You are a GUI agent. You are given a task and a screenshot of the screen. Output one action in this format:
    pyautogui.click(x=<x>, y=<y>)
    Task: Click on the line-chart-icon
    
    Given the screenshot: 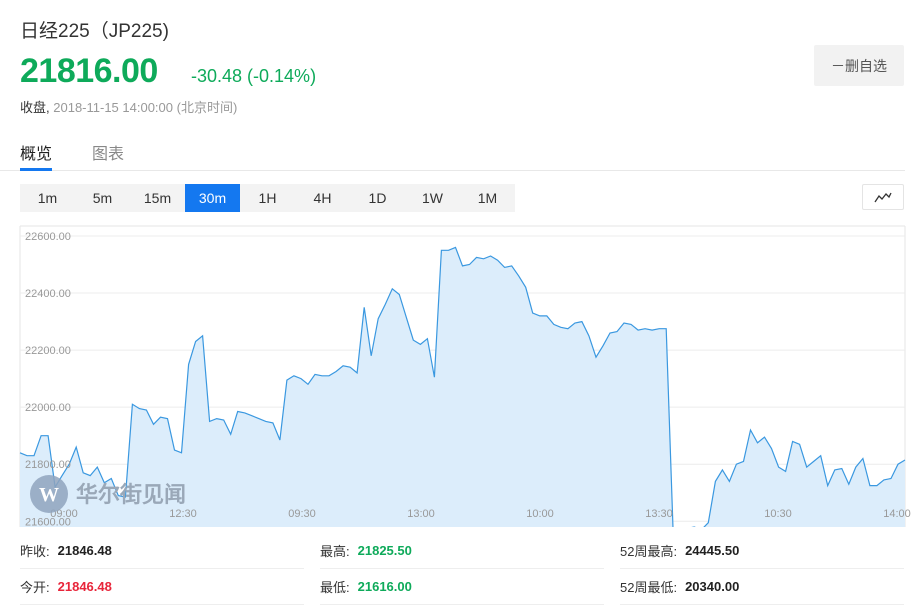 What is the action you would take?
    pyautogui.click(x=883, y=197)
    